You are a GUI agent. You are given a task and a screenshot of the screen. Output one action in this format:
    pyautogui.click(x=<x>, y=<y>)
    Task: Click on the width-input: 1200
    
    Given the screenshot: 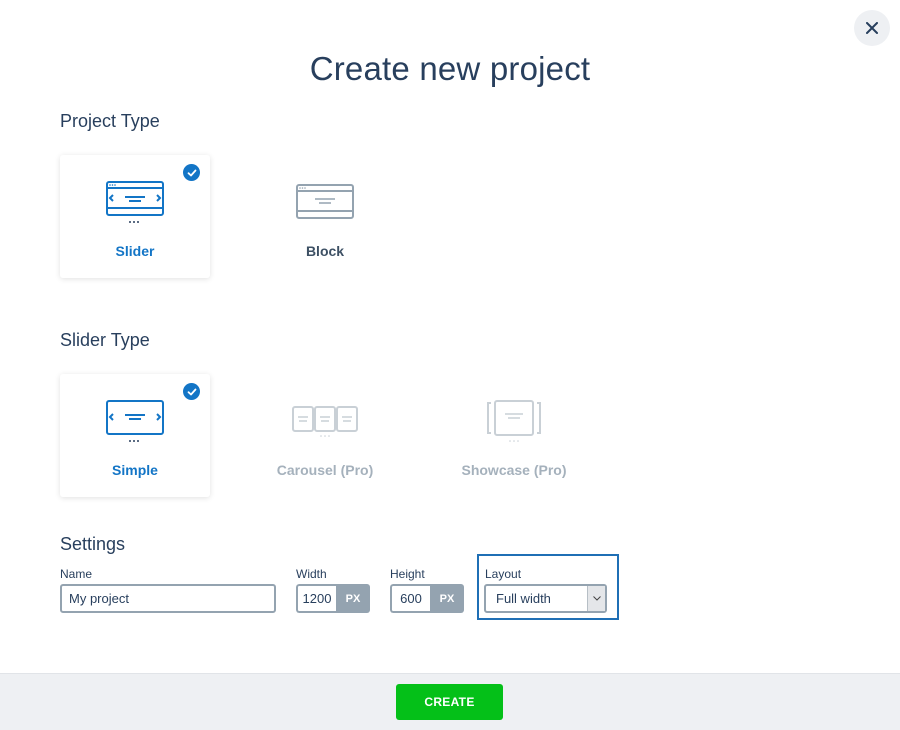 What is the action you would take?
    pyautogui.click(x=316, y=598)
    